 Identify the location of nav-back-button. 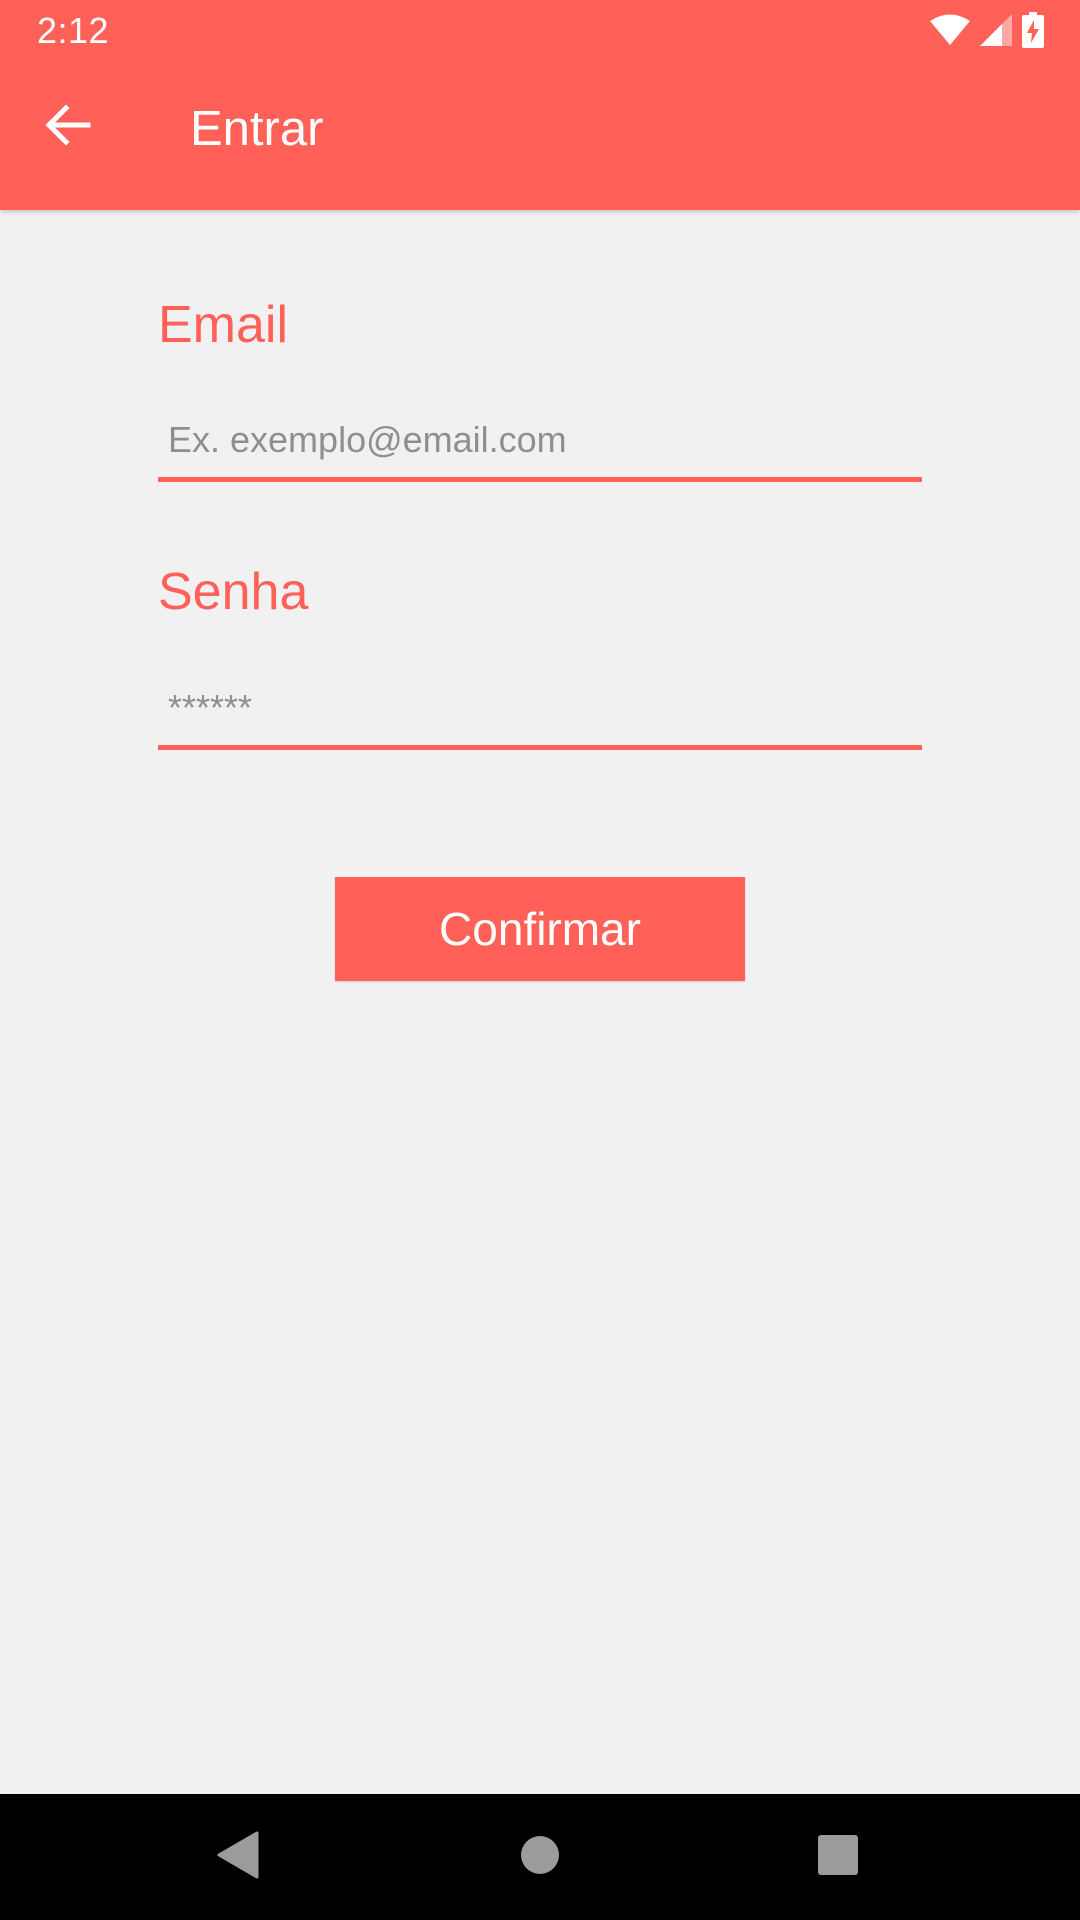
(239, 1857).